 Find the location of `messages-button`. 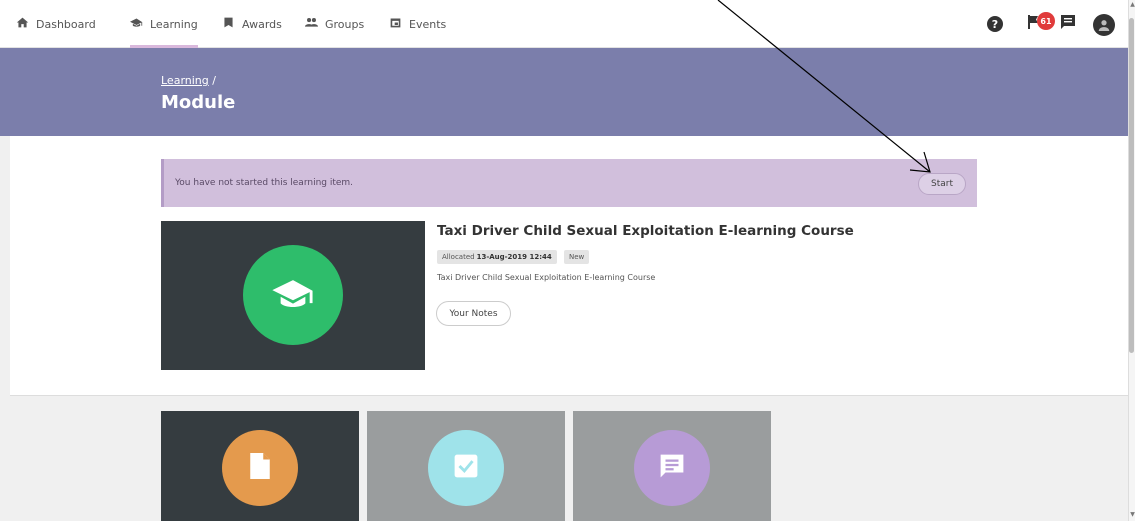

messages-button is located at coordinates (1068, 24).